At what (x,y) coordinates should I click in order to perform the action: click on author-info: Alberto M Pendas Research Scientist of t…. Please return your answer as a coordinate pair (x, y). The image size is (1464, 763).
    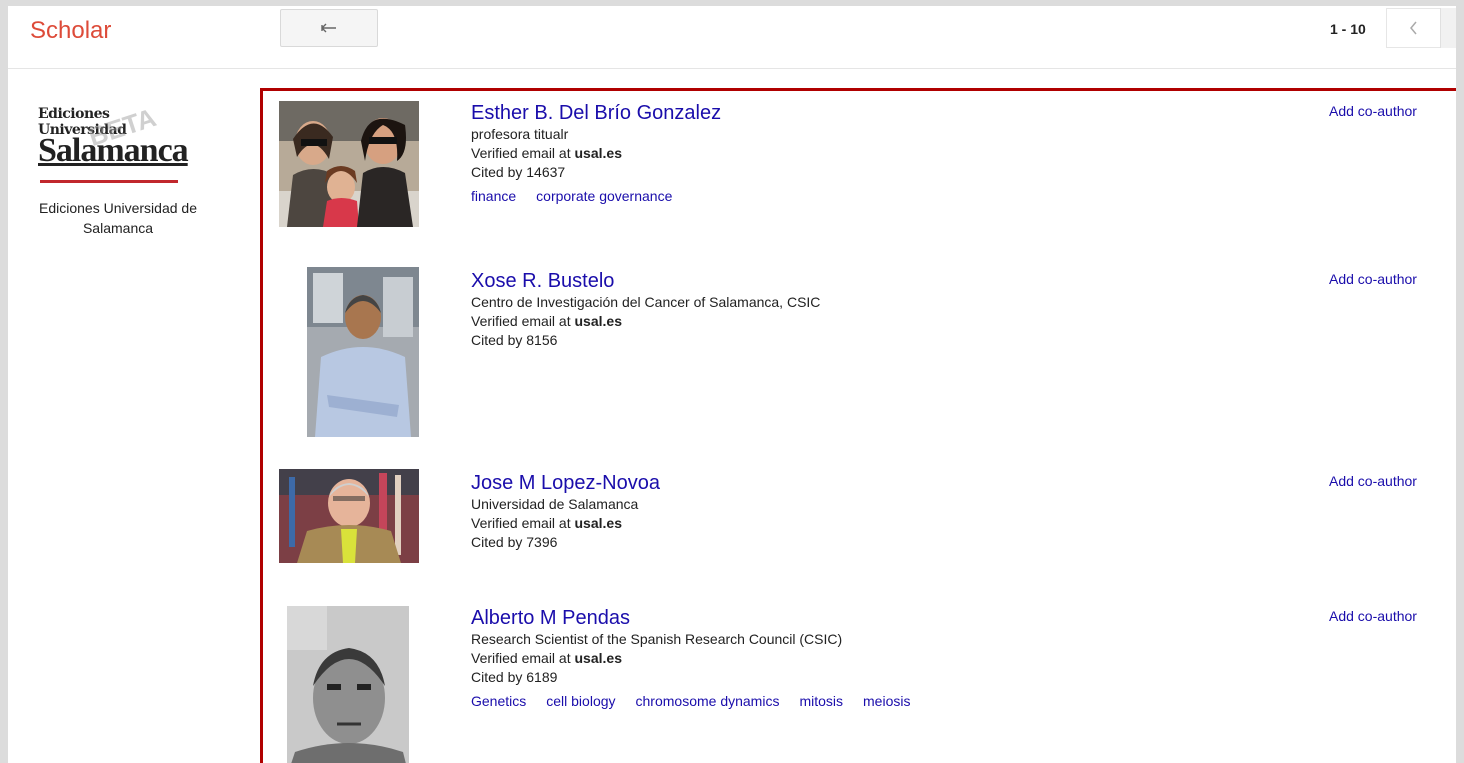
    Looking at the image, I should click on (700, 657).